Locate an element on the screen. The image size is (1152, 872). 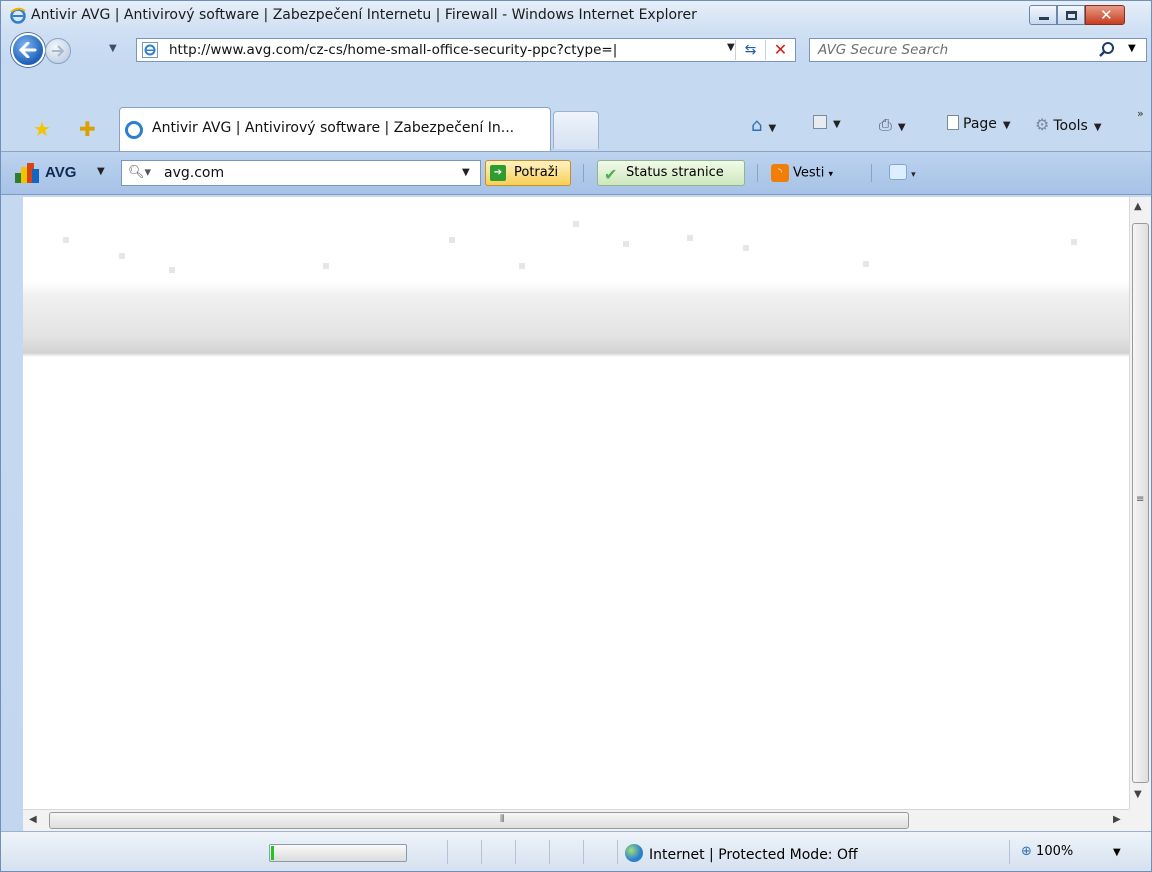
scroll-down-arrow-icon: ▼ is located at coordinates (1138, 794).